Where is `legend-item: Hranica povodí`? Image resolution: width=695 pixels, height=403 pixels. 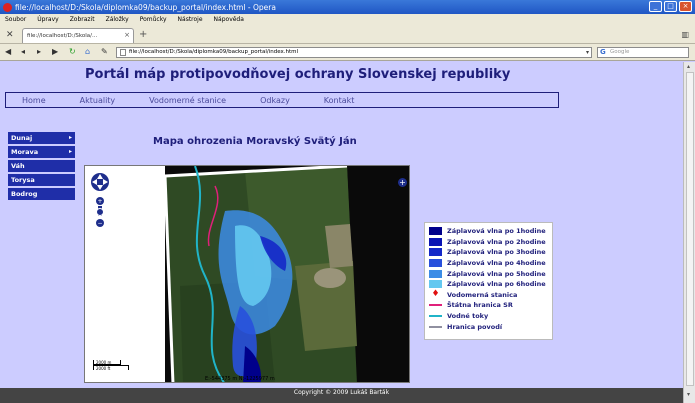
legend-item: Hranica povodí is located at coordinates (488, 326).